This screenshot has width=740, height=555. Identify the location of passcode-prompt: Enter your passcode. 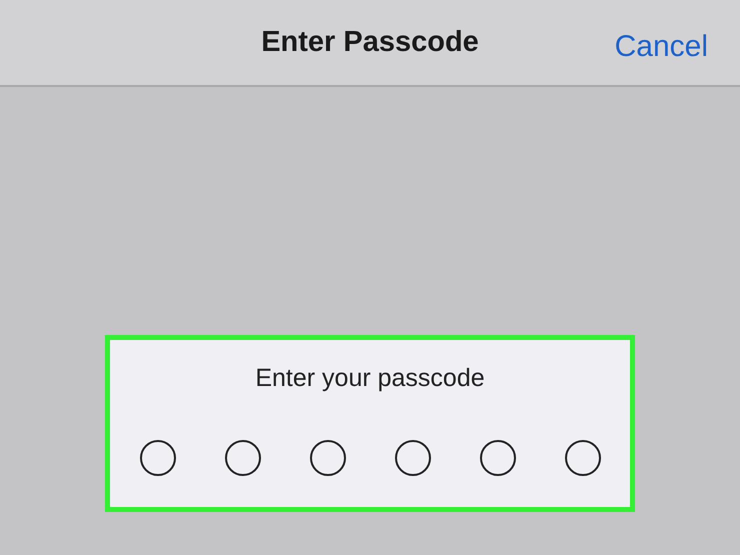
(370, 378).